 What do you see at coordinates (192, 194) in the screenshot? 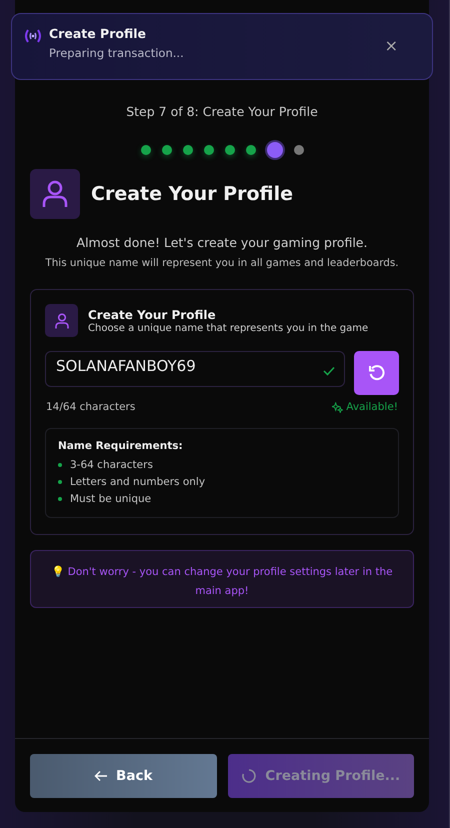
I see `section-title: Create Your Profile` at bounding box center [192, 194].